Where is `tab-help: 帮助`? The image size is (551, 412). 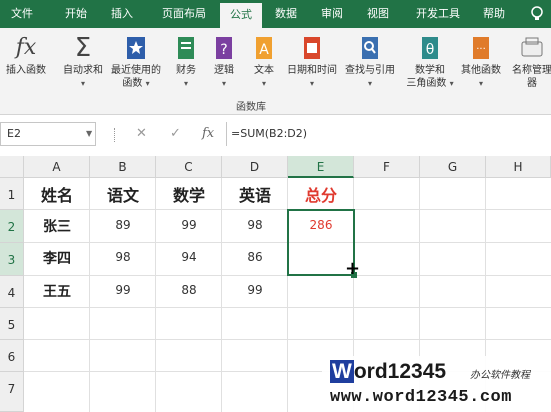 tab-help: 帮助 is located at coordinates (494, 14).